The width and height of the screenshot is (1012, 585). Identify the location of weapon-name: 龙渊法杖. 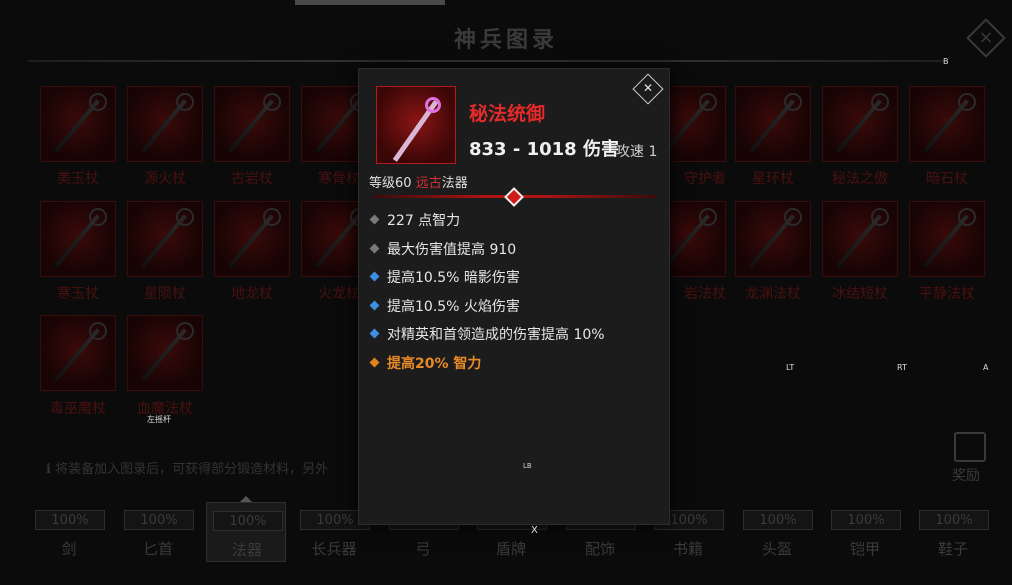
(773, 294).